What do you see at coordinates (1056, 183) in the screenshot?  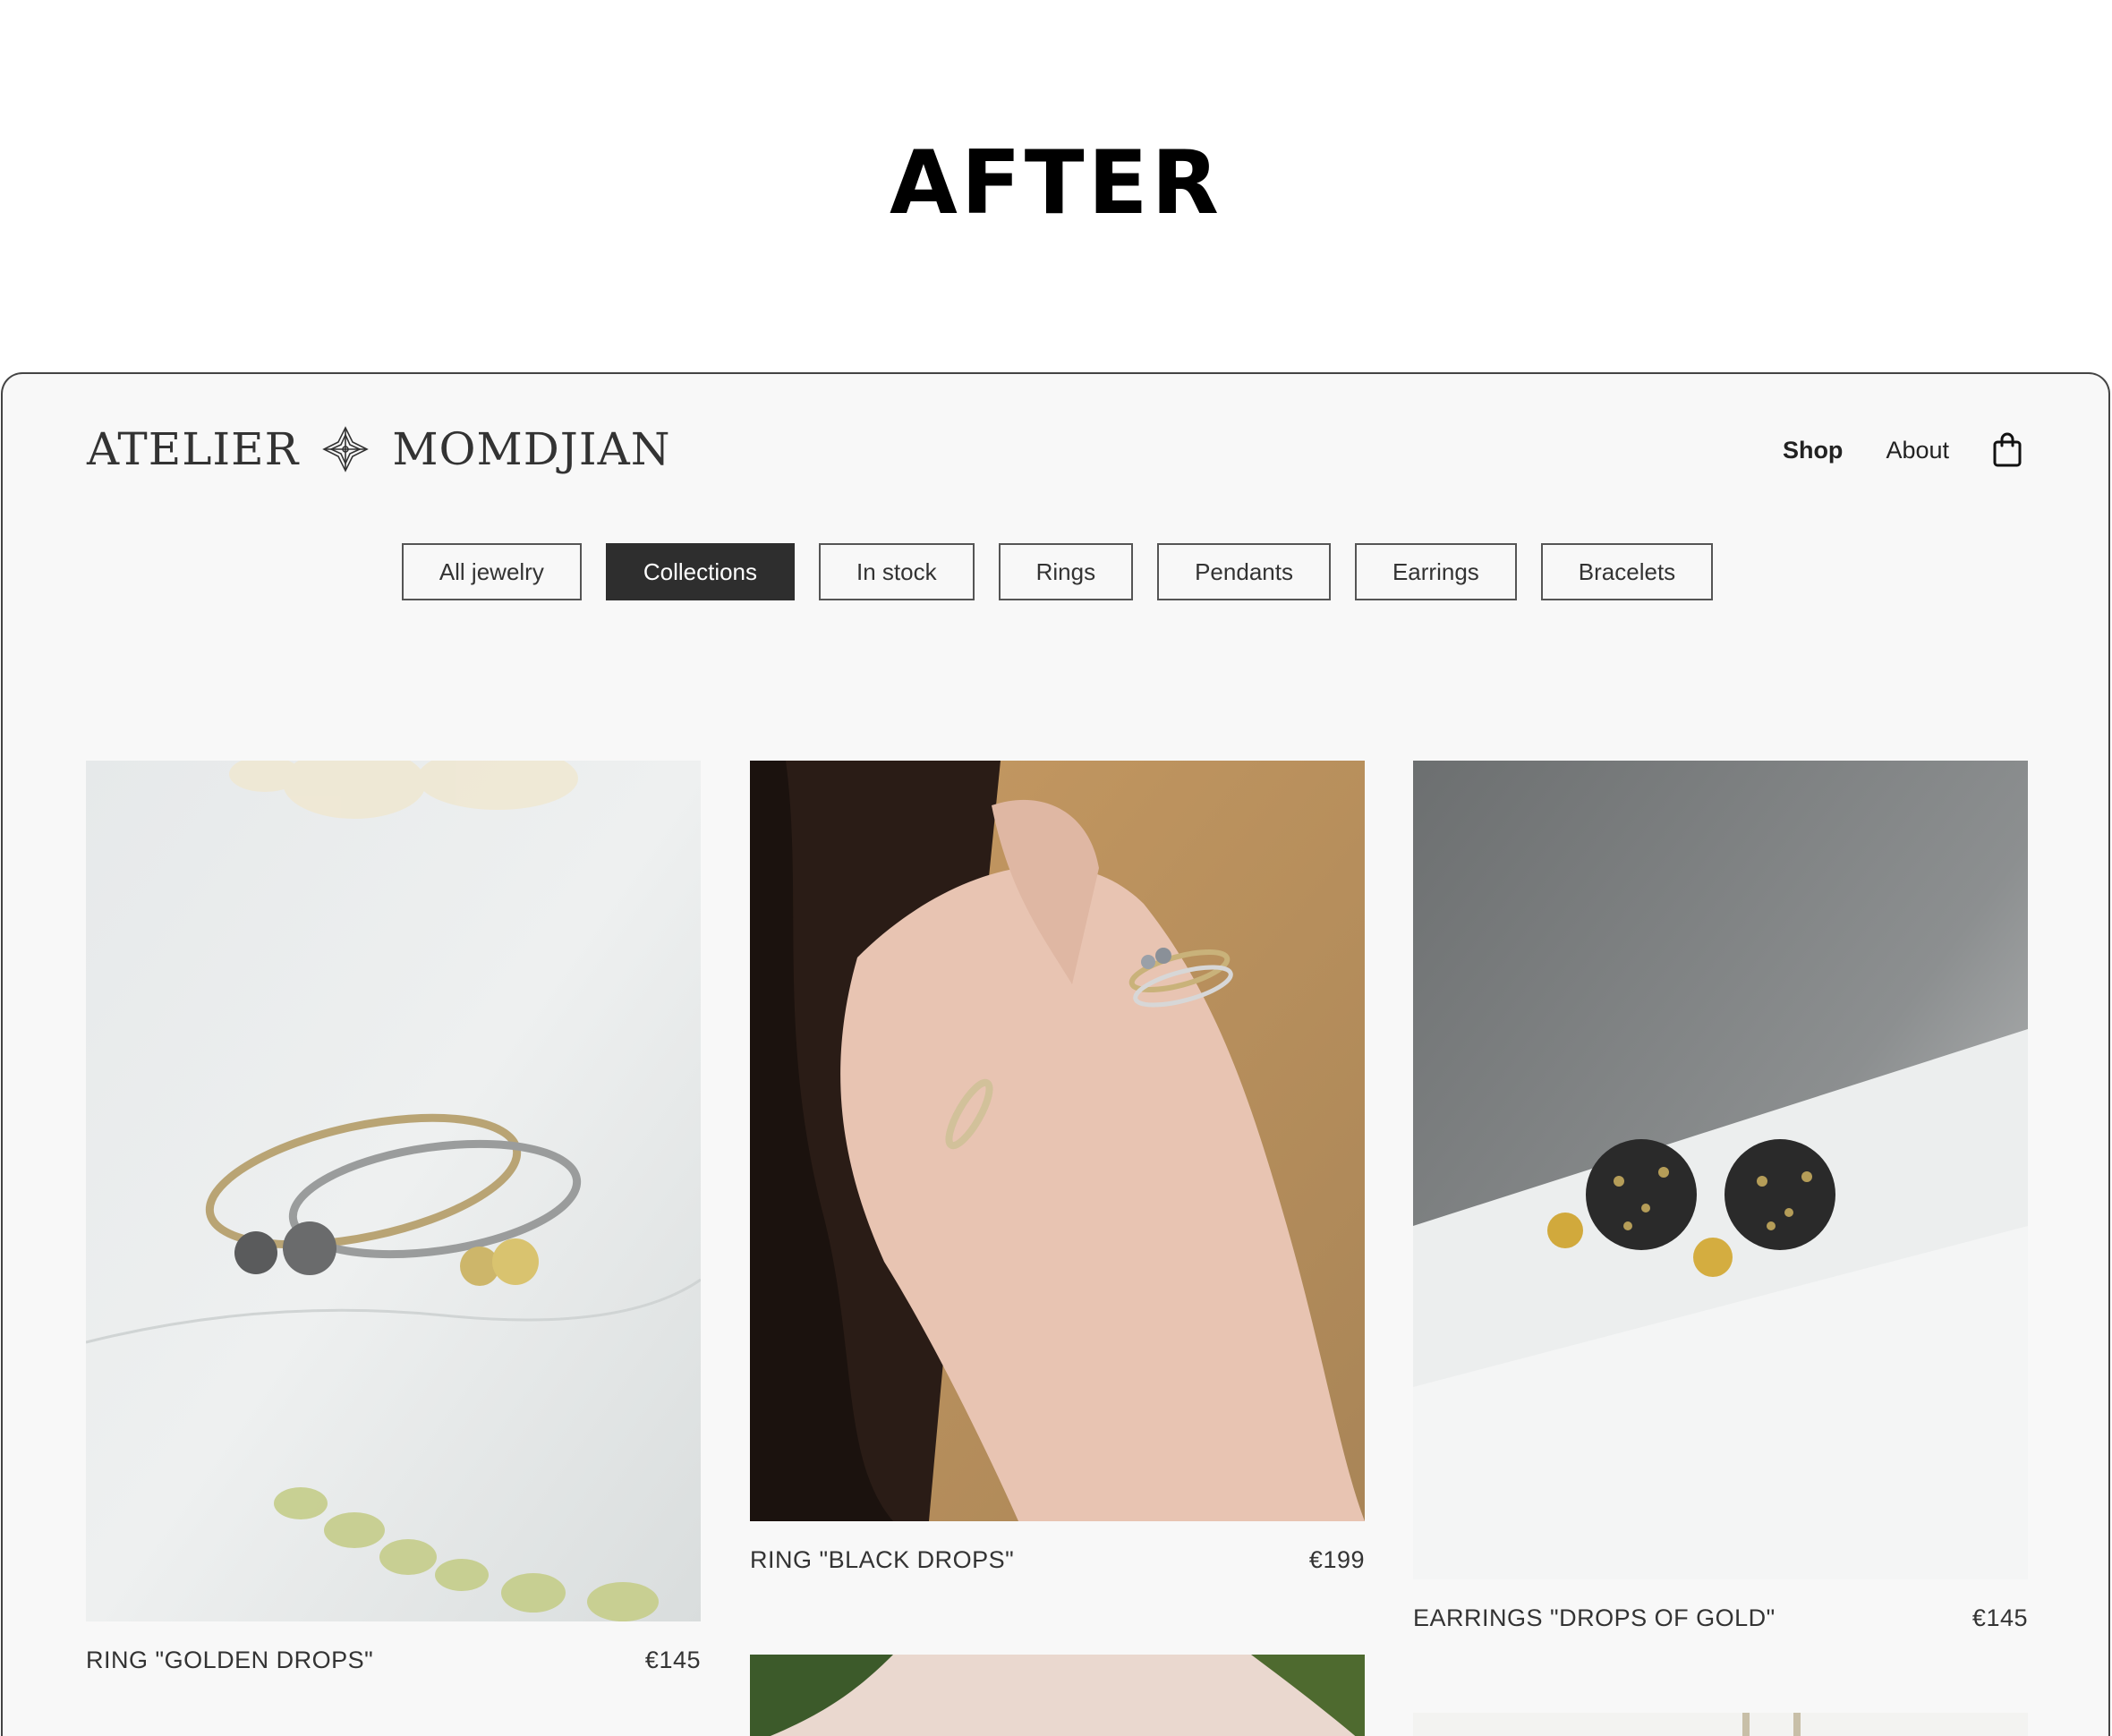 I see `after-heading: AFTER` at bounding box center [1056, 183].